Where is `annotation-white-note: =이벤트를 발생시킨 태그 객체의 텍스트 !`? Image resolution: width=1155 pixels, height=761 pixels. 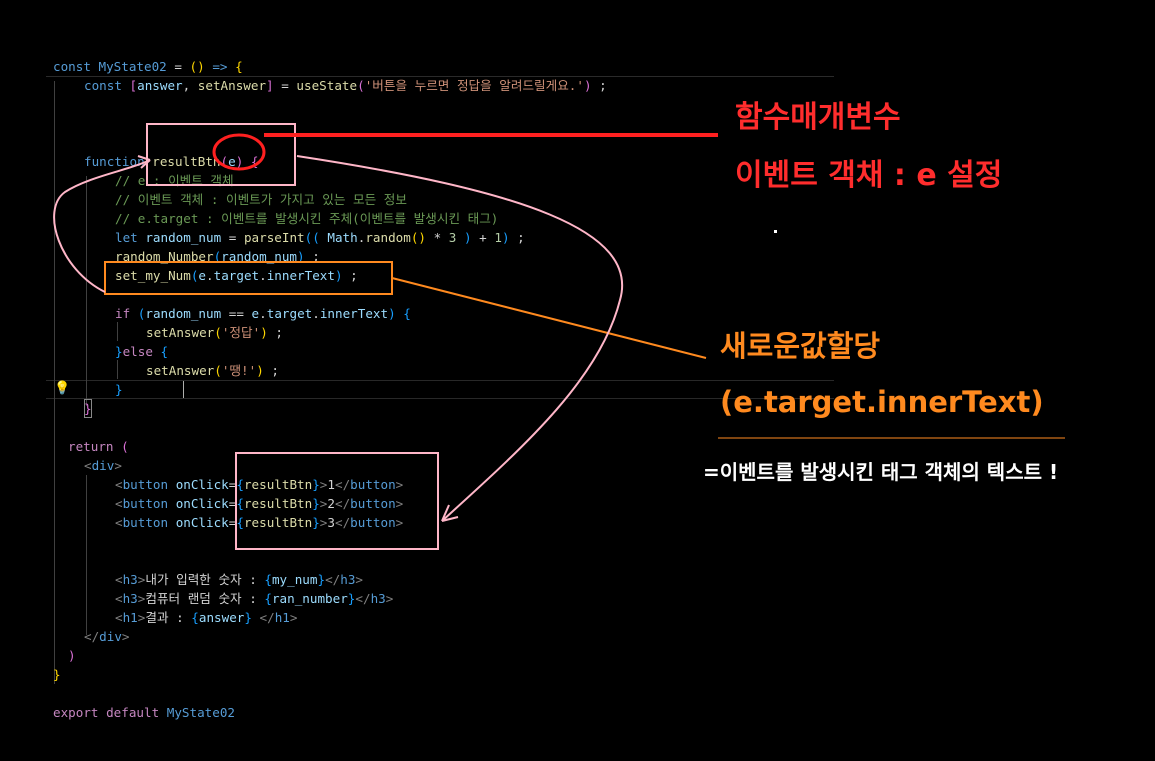
annotation-white-note: =이벤트를 발생시킨 태그 객체의 텍스트 ! is located at coordinates (881, 472).